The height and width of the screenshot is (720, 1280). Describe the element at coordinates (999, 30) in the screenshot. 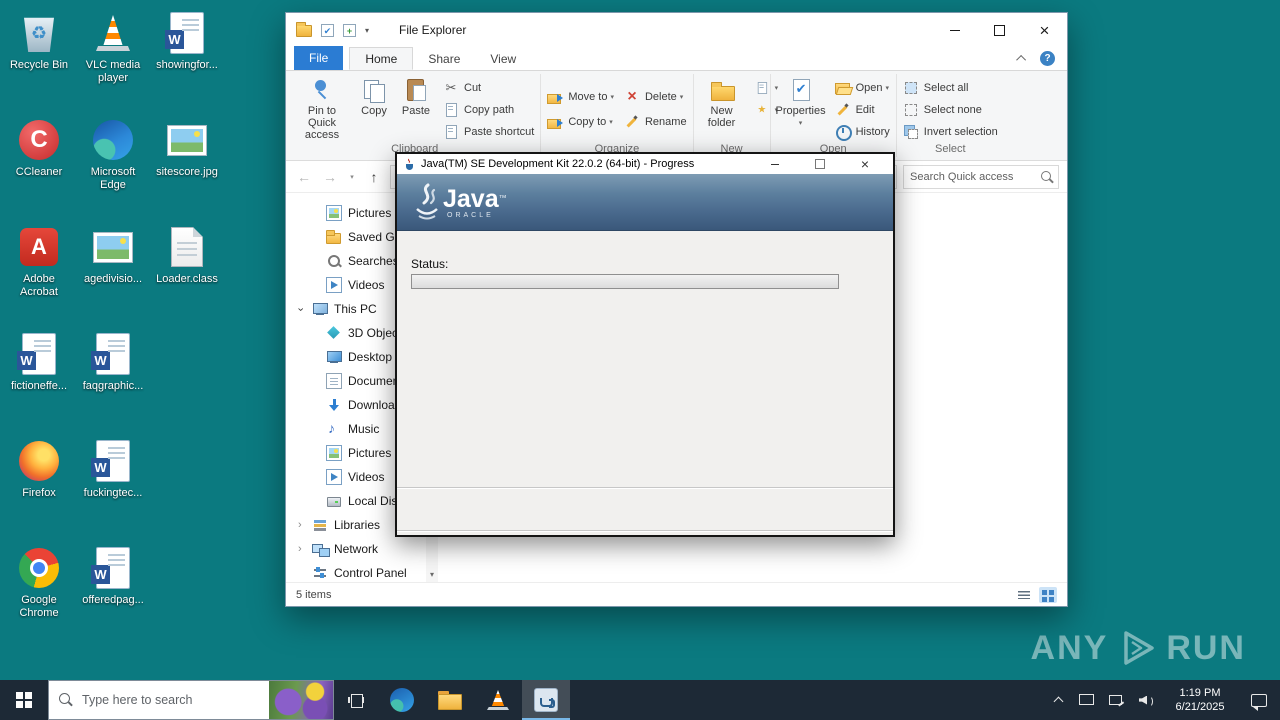

I see `maximize-button` at that location.